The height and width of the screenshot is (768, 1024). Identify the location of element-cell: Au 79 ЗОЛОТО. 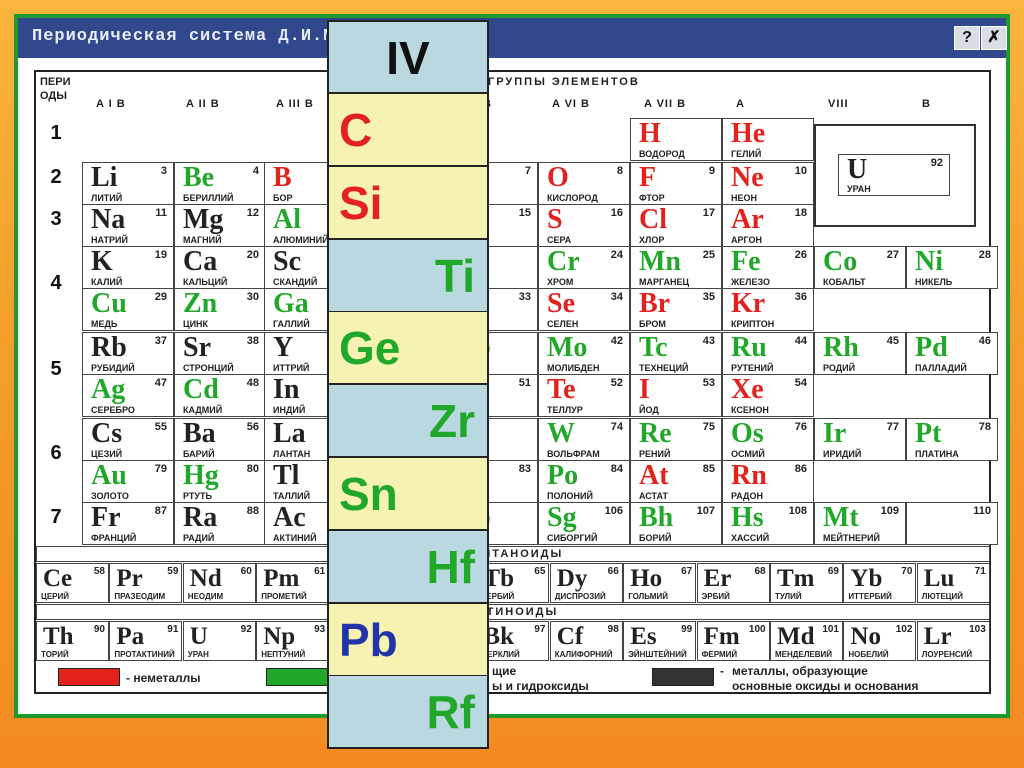
(128, 481).